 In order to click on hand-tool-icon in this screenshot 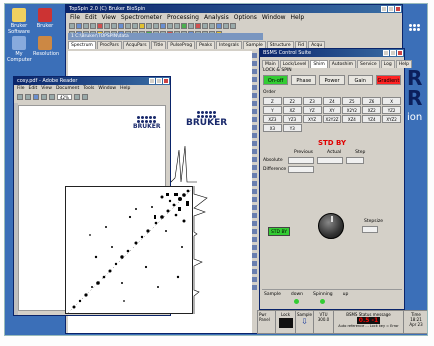, I will do `click(44, 96)`.